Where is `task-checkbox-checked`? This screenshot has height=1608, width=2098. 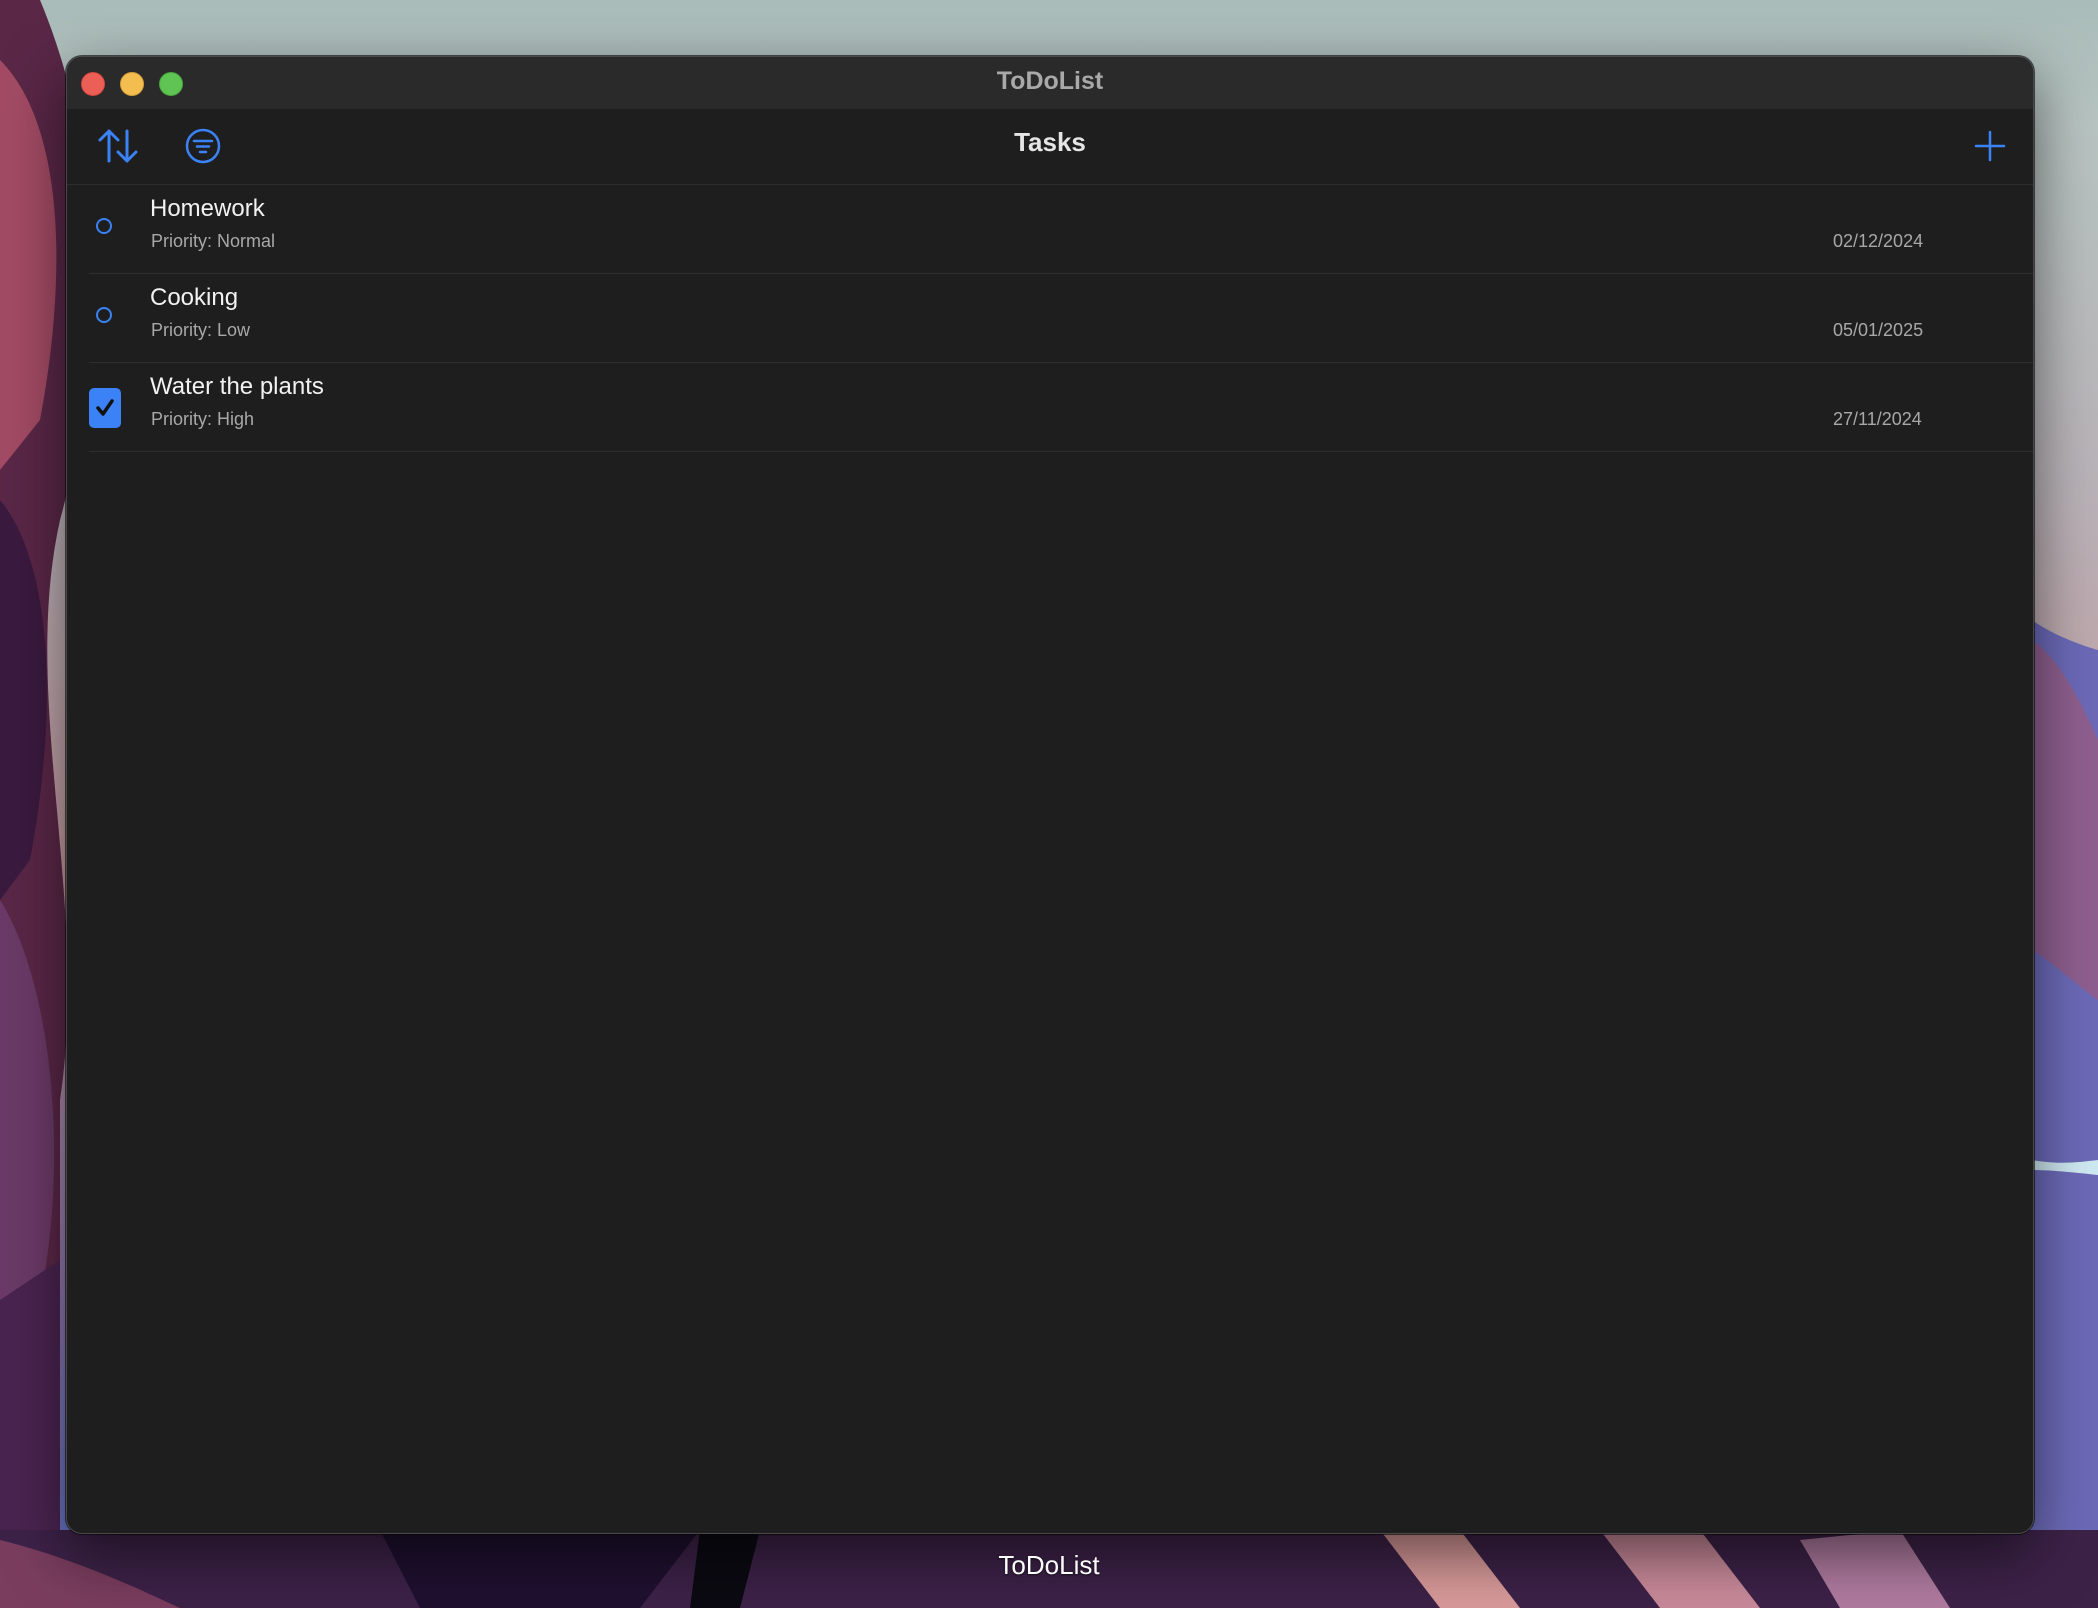 task-checkbox-checked is located at coordinates (105, 408).